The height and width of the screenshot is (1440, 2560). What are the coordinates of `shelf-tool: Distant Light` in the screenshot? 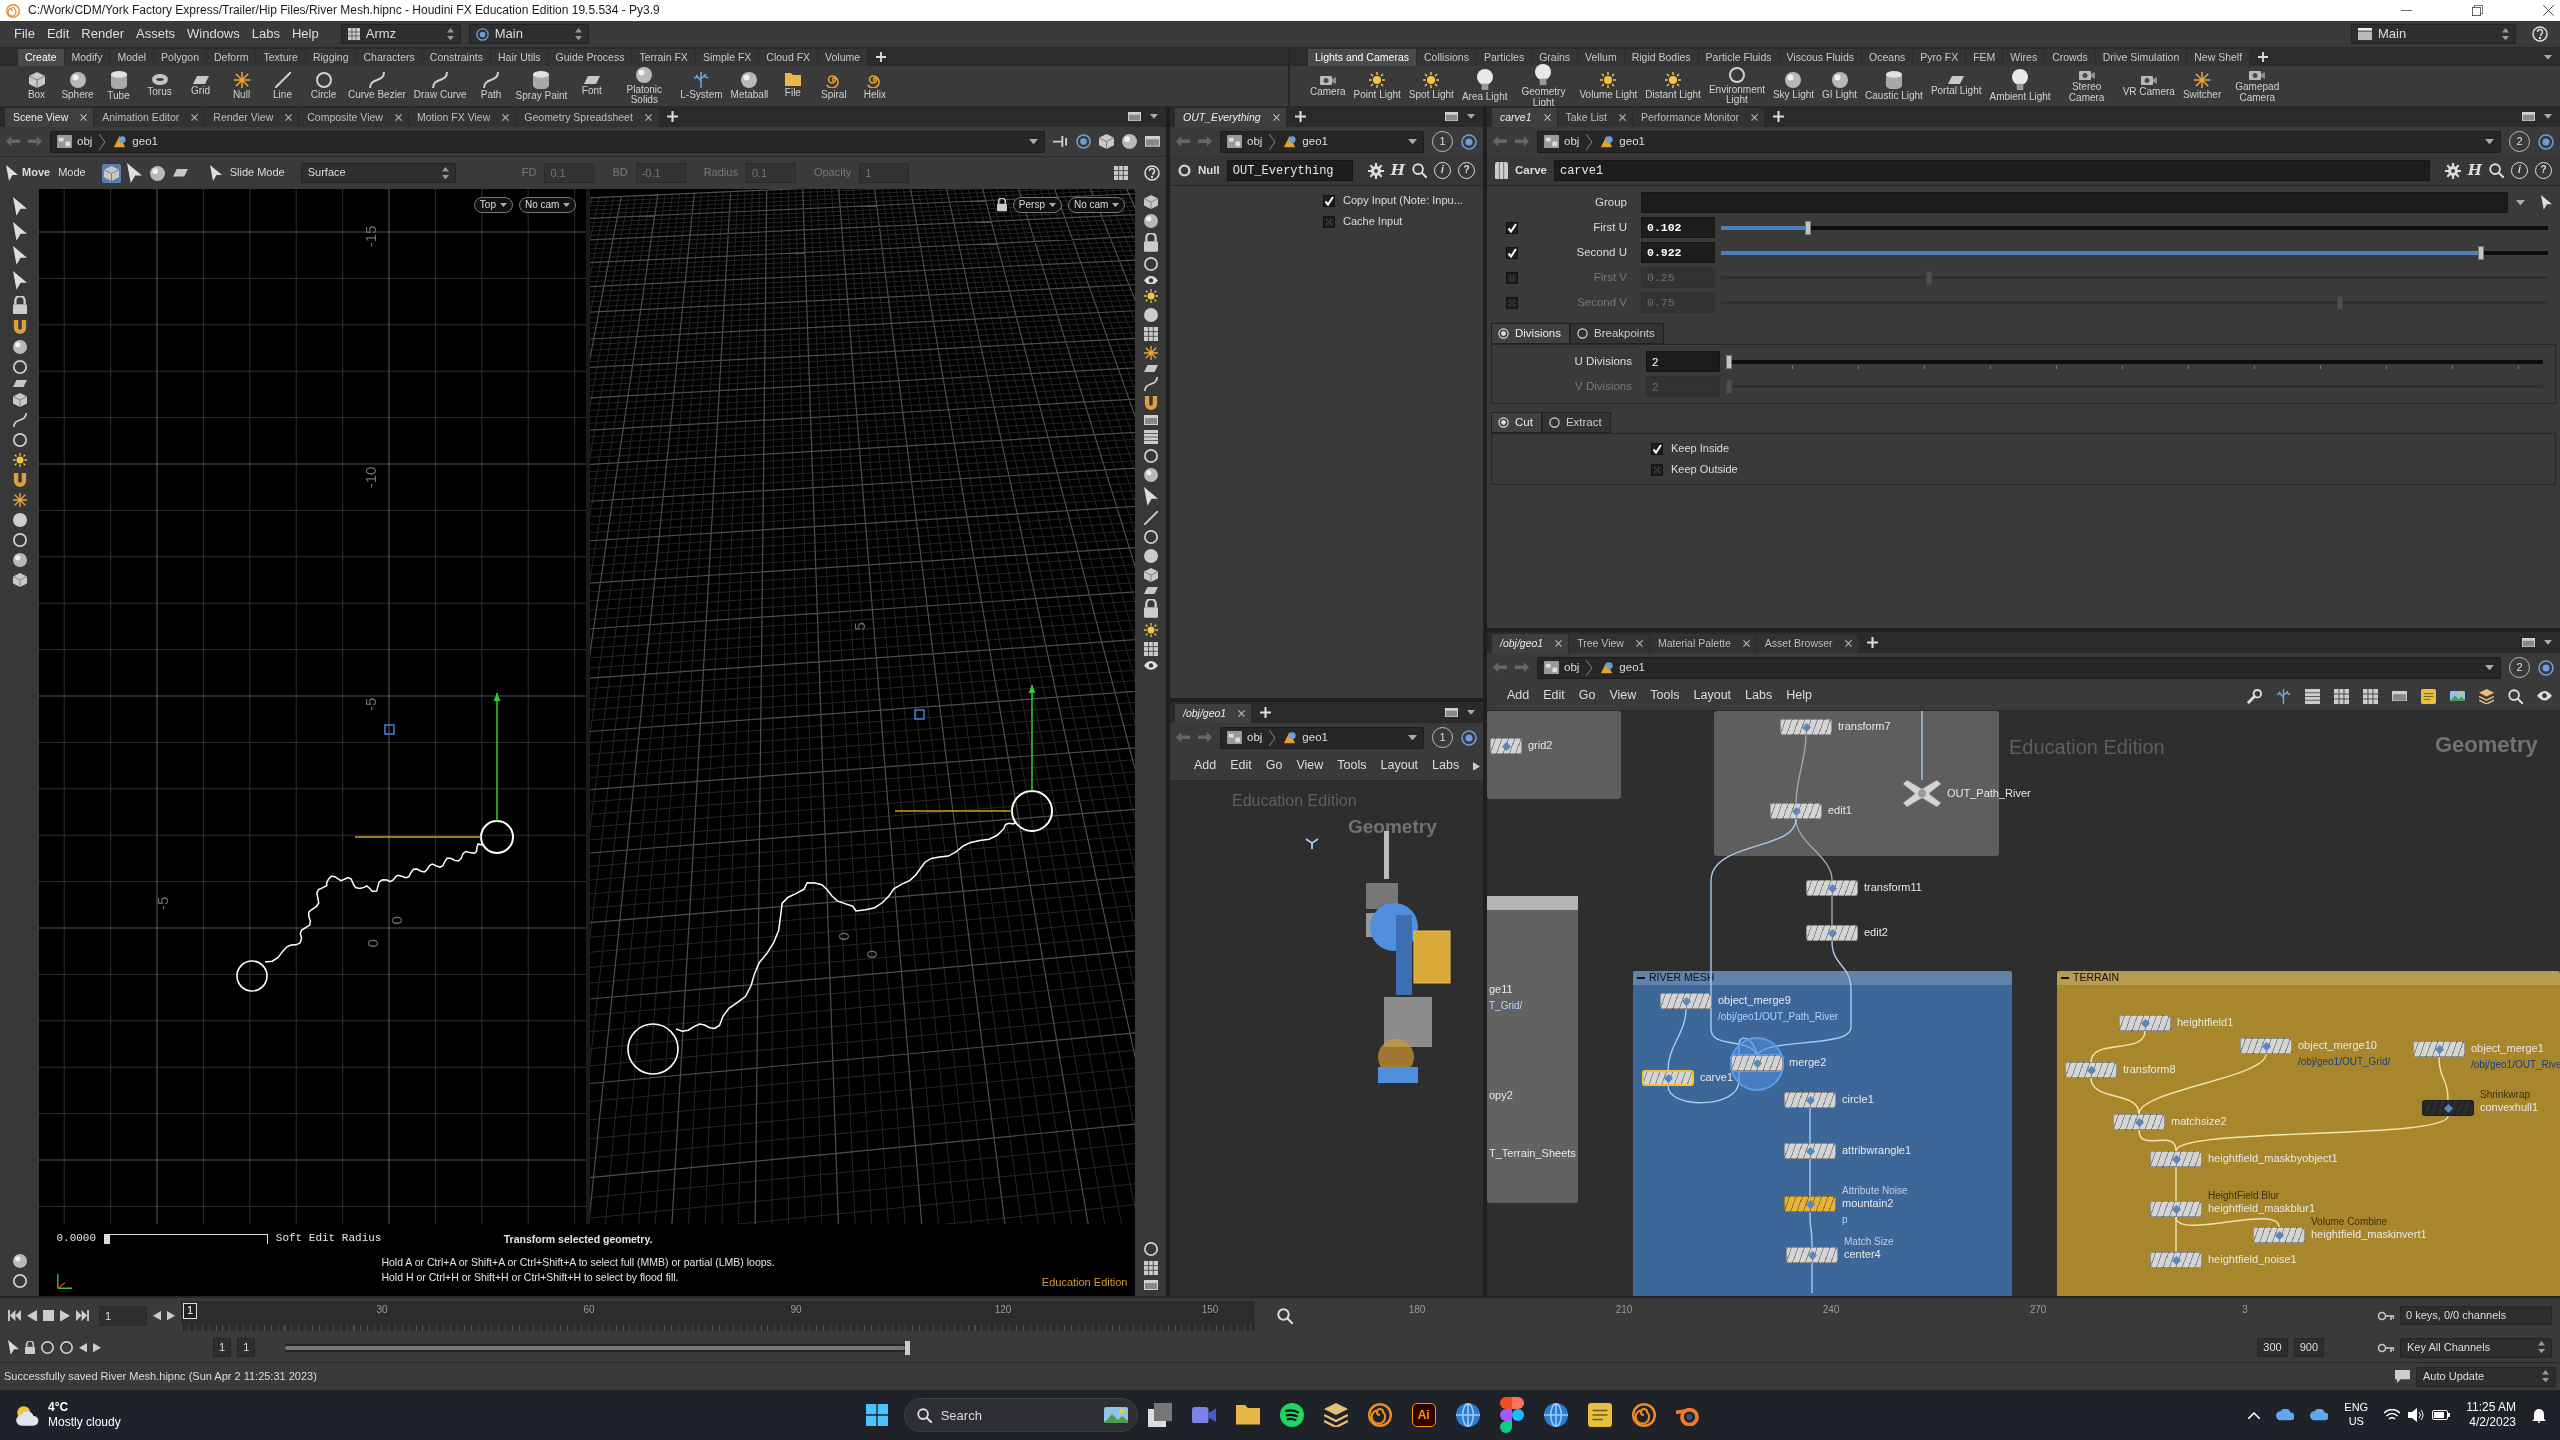 It's located at (1673, 86).